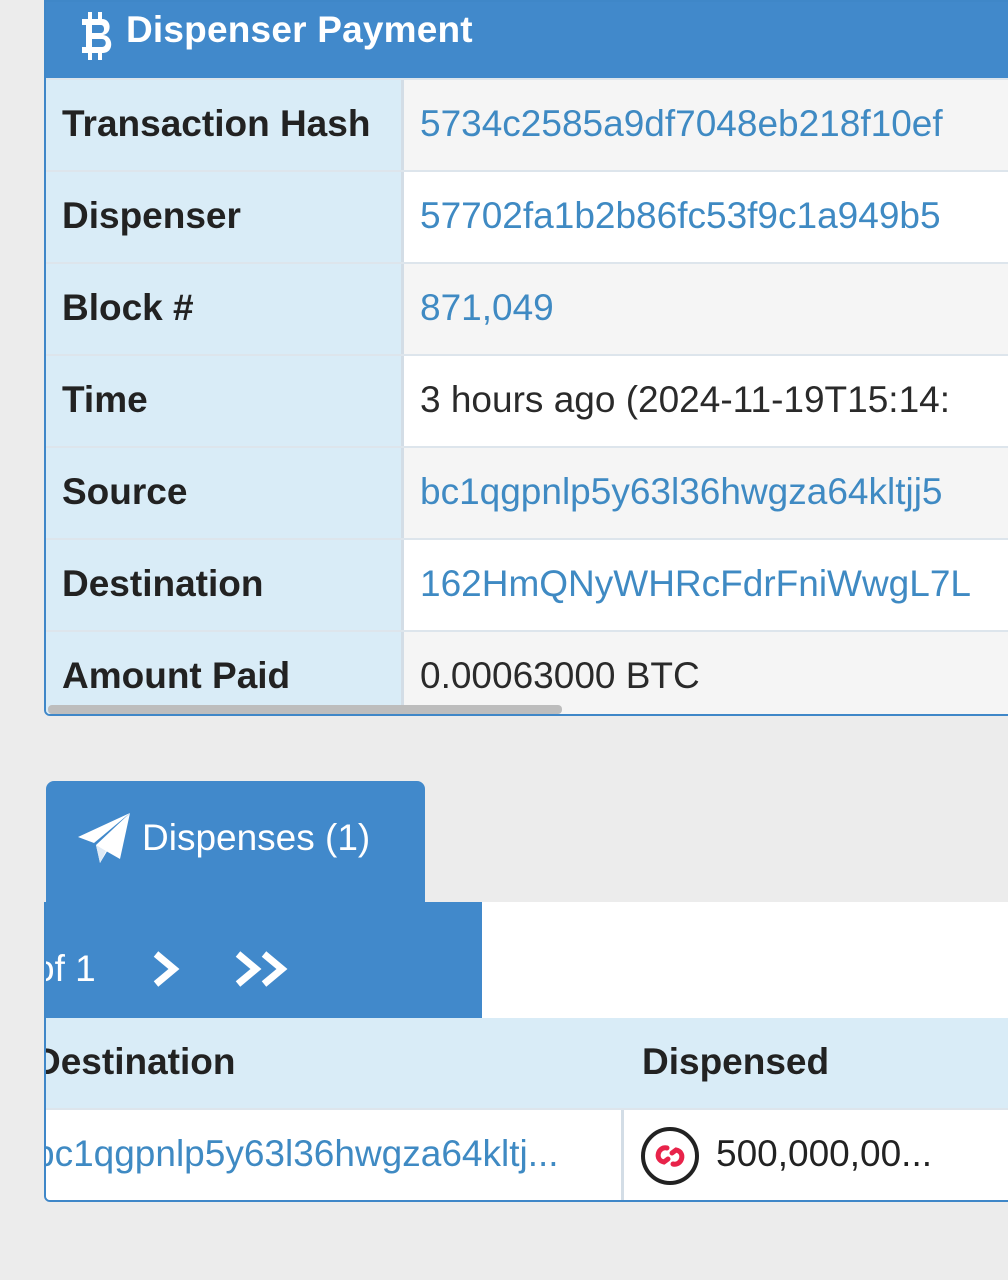 The width and height of the screenshot is (1008, 1280). I want to click on tab-dispenses-label: Dispenses (1), so click(256, 837).